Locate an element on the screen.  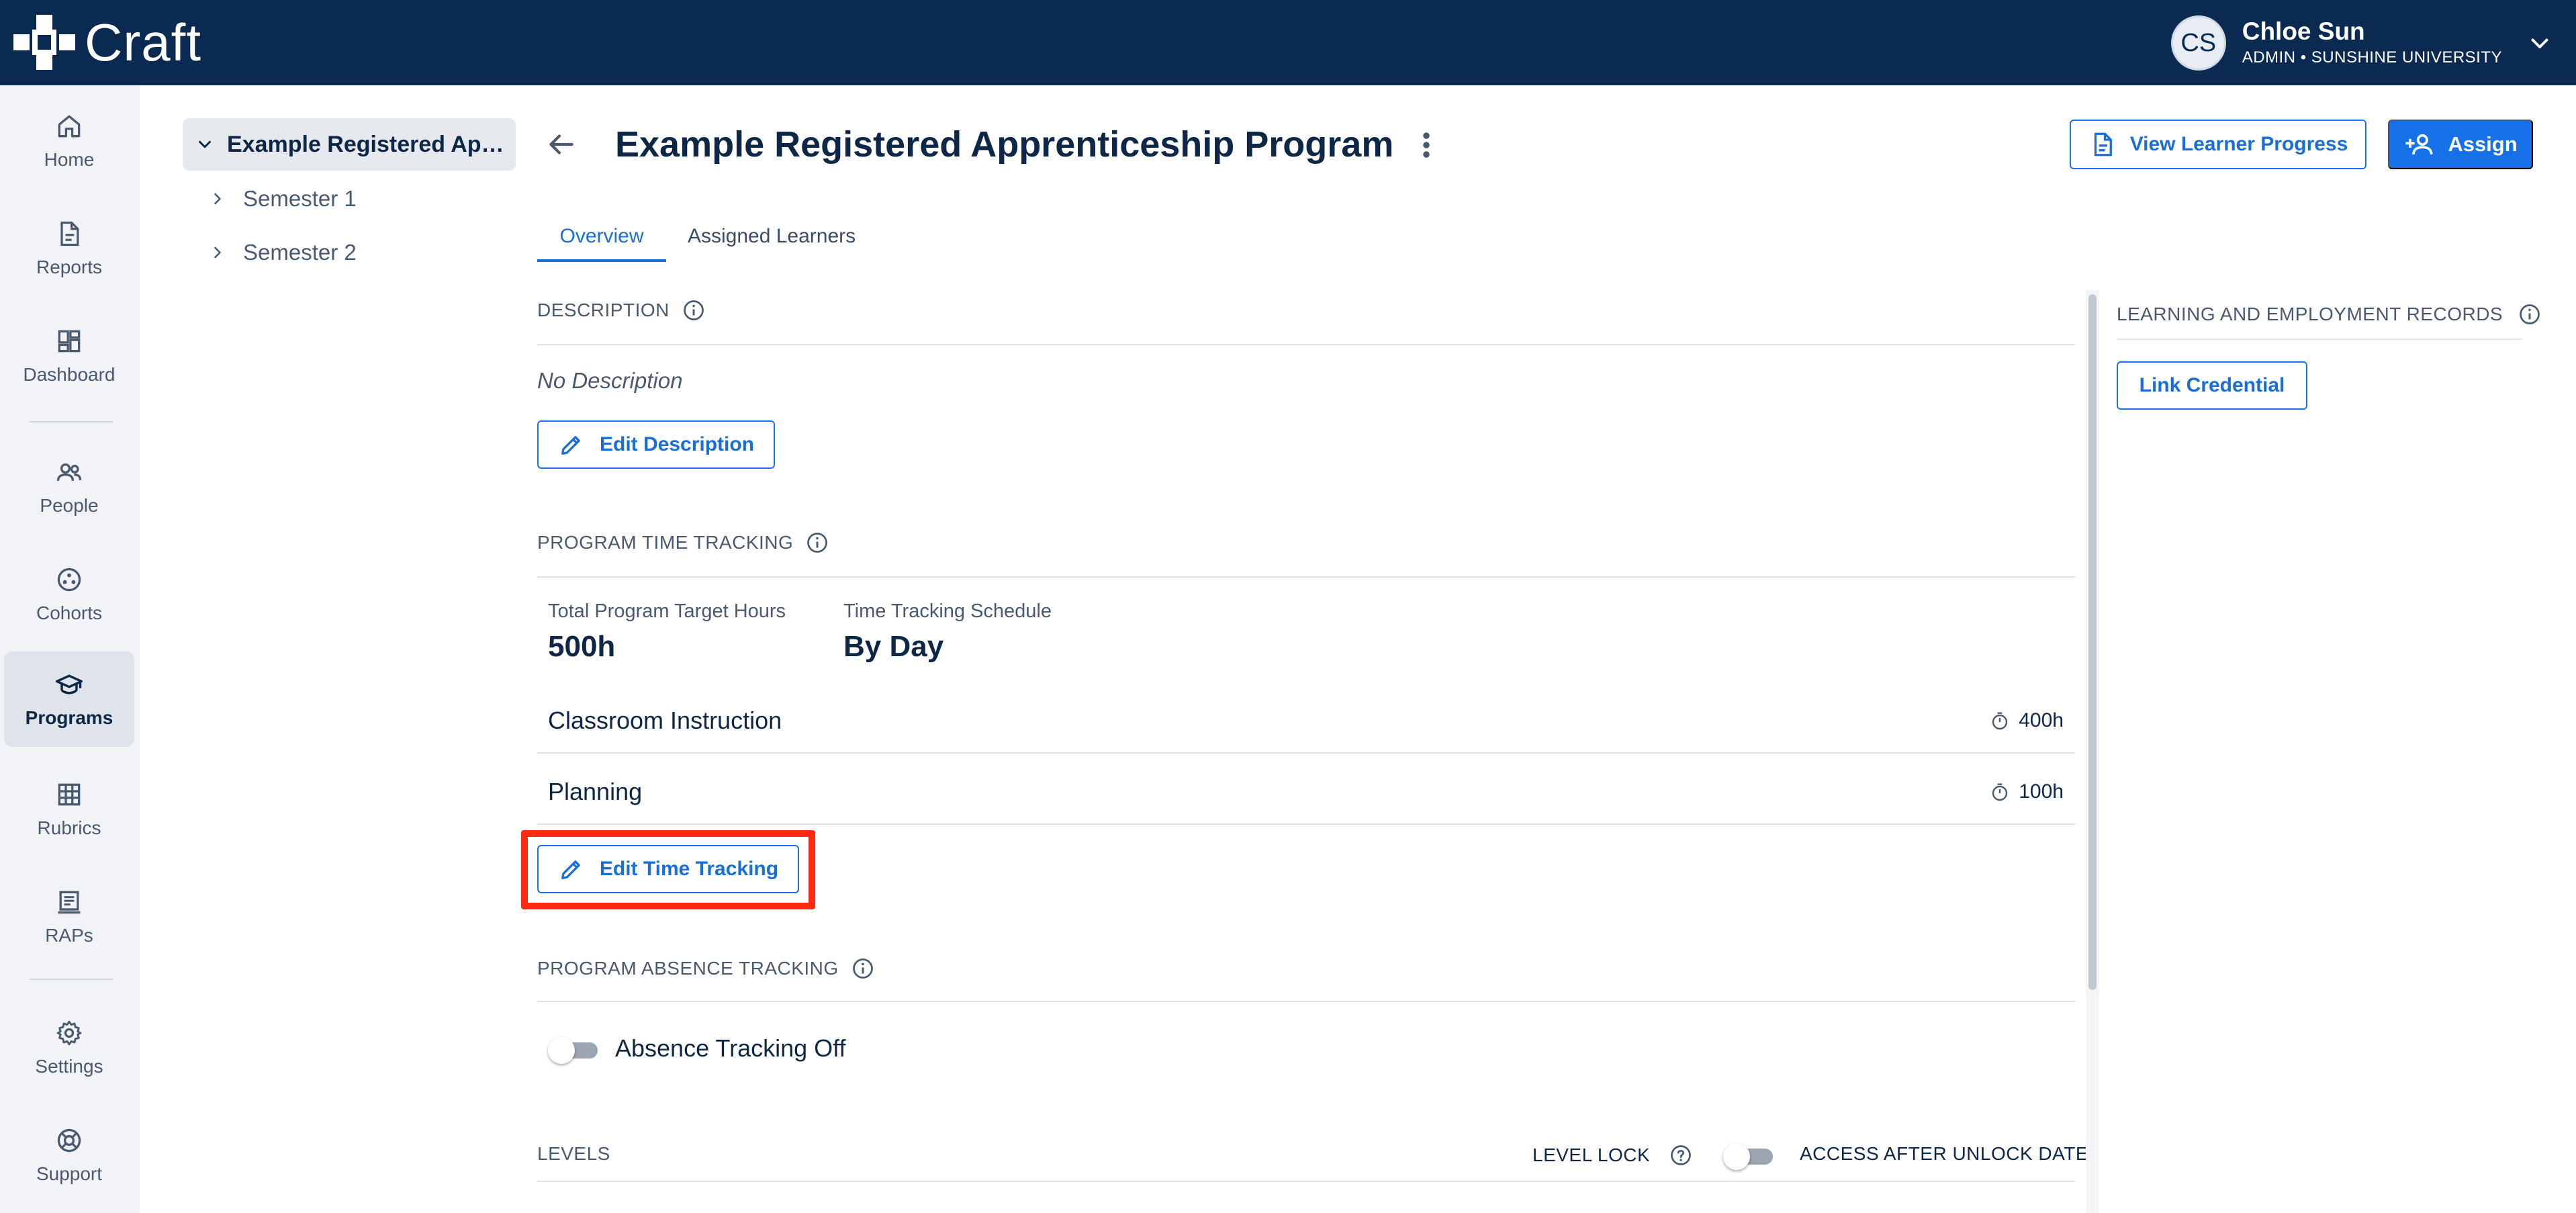
user-menu: CS Chloe Sun ADMIN • SUNSHINE UNIVERSITY is located at coordinates (2361, 43).